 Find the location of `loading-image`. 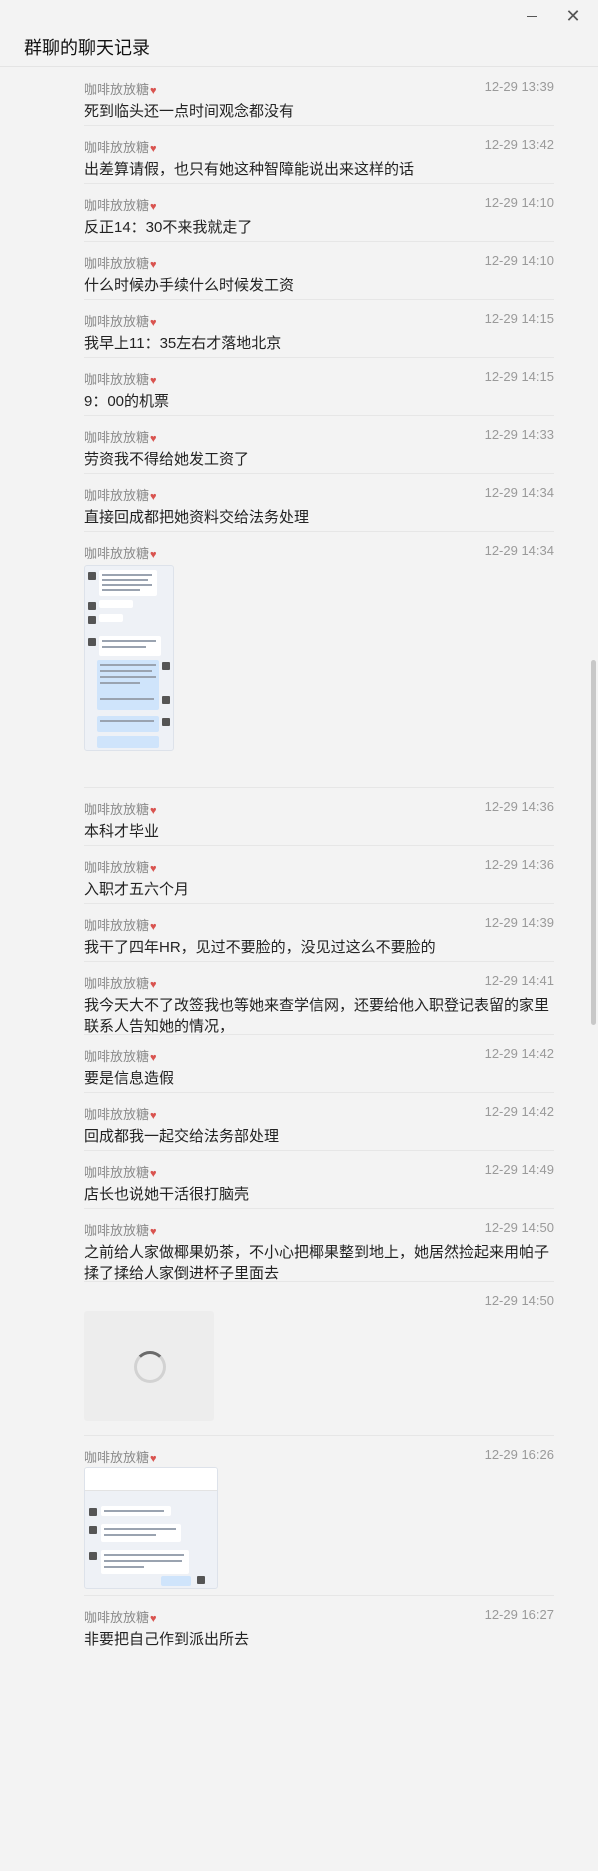

loading-image is located at coordinates (149, 1366).